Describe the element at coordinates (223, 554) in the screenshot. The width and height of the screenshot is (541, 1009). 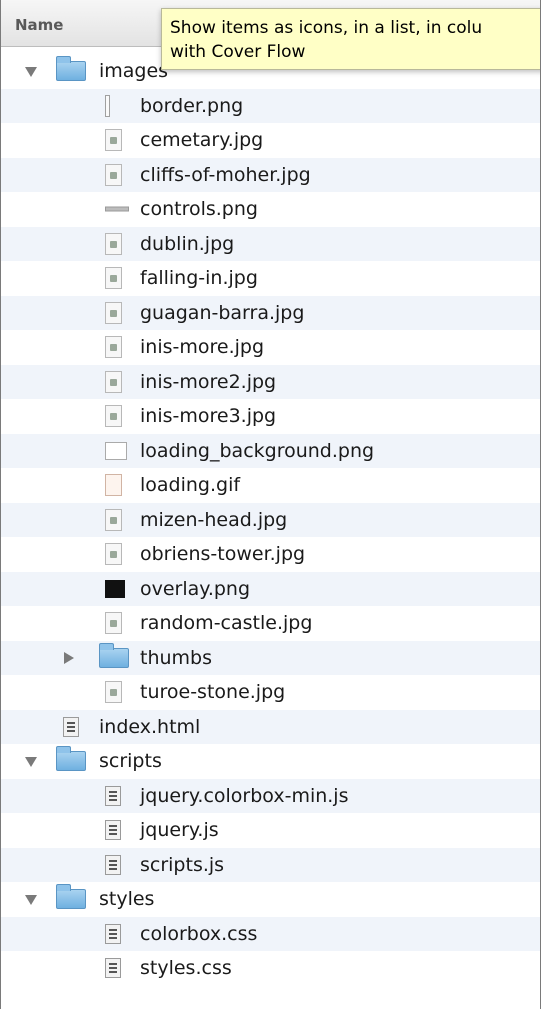
I see `item-label: obriens-tower.jpg` at that location.